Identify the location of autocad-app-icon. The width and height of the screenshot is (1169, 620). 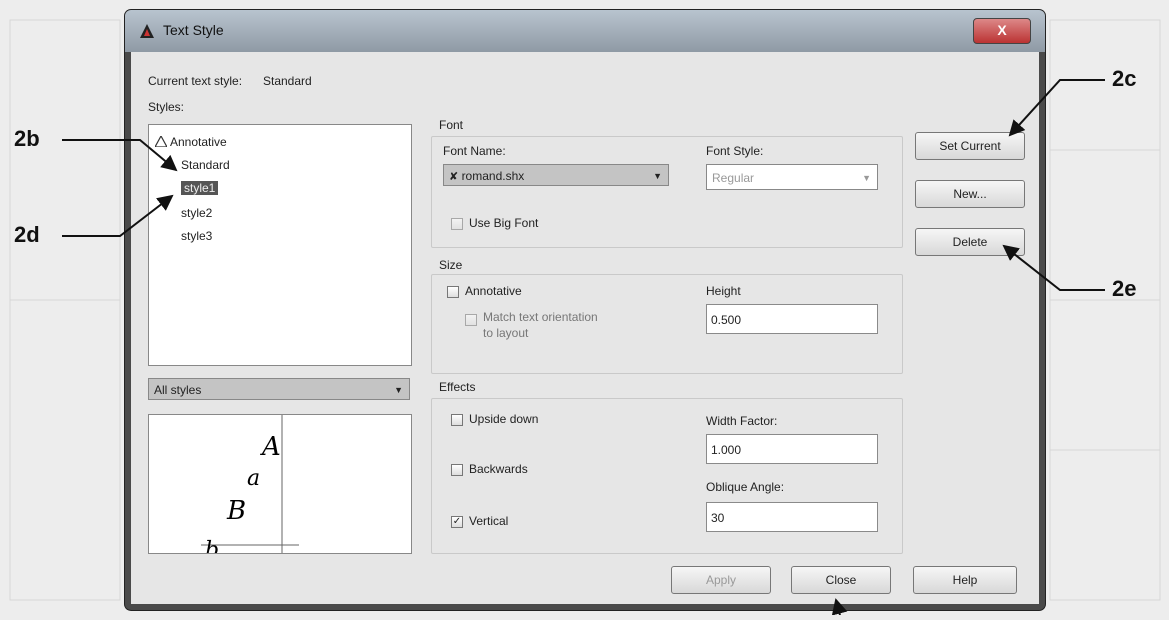
(147, 31).